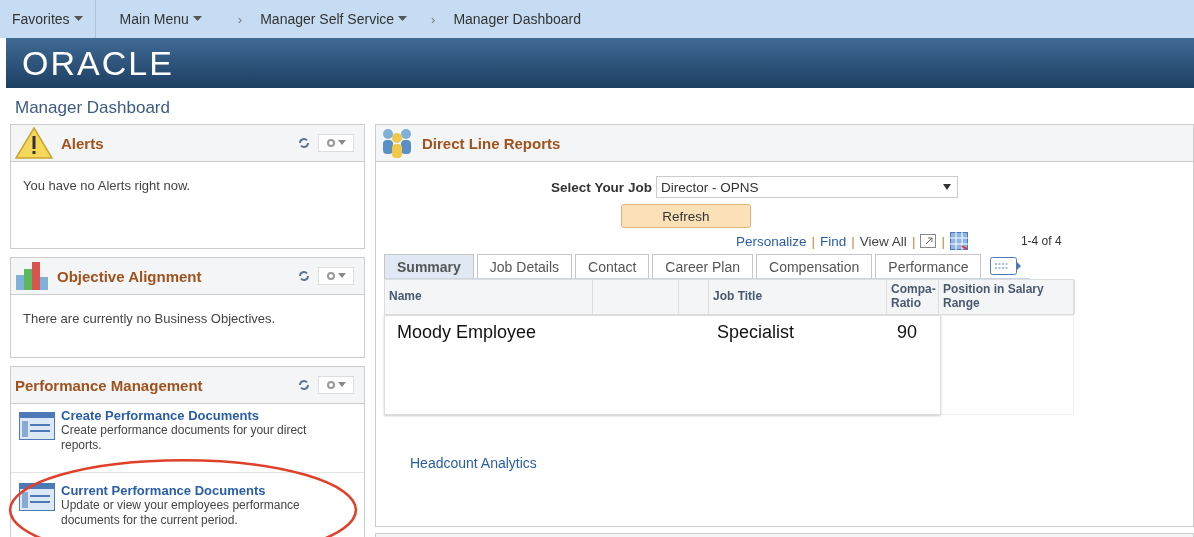  Describe the element at coordinates (814, 266) in the screenshot. I see `tab: Compensation` at that location.